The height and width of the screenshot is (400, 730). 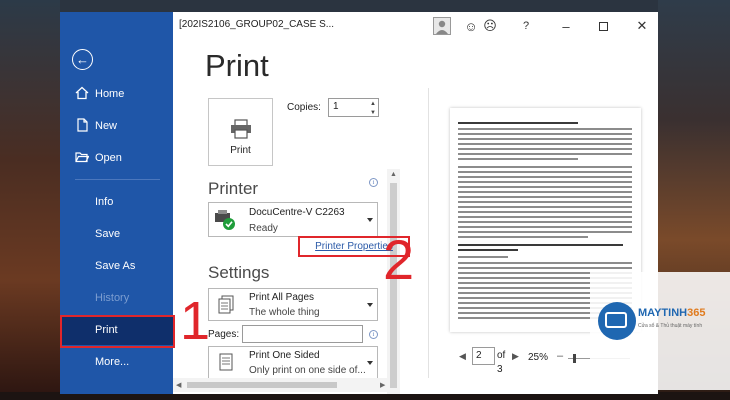 I want to click on zoom-out-icon: –, so click(x=560, y=356).